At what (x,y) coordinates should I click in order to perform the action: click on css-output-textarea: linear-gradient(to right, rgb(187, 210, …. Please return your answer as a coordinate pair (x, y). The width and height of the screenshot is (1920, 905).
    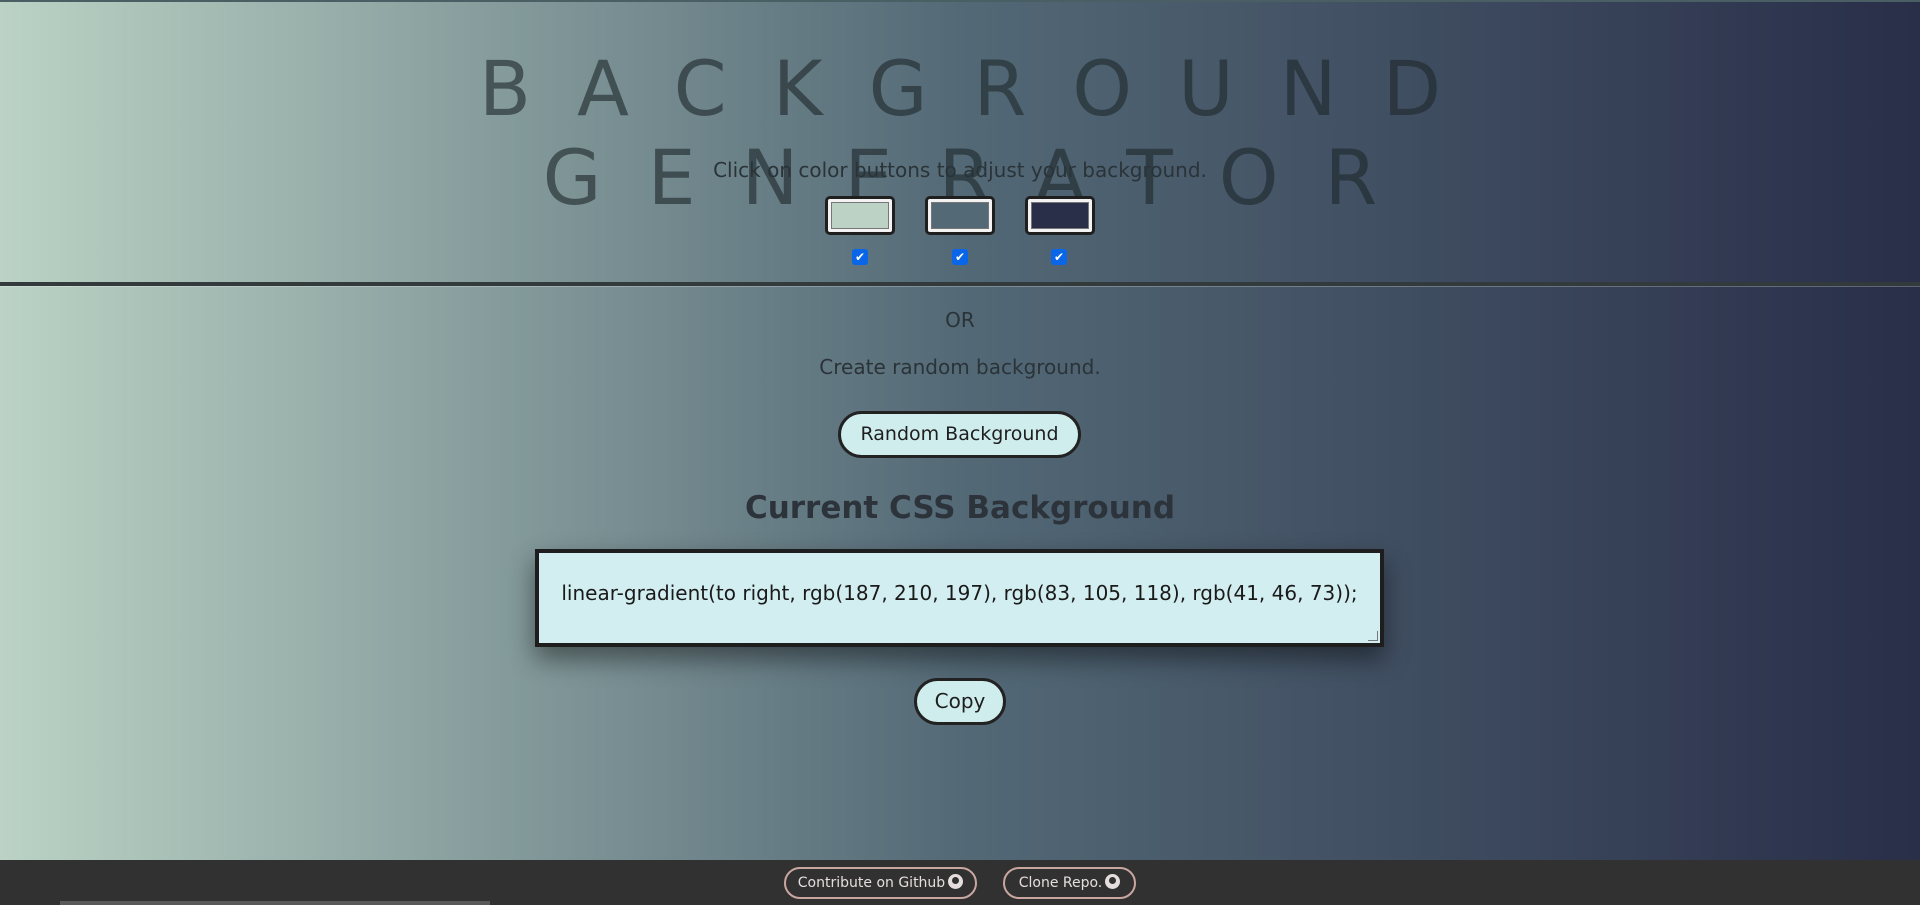
    Looking at the image, I should click on (959, 598).